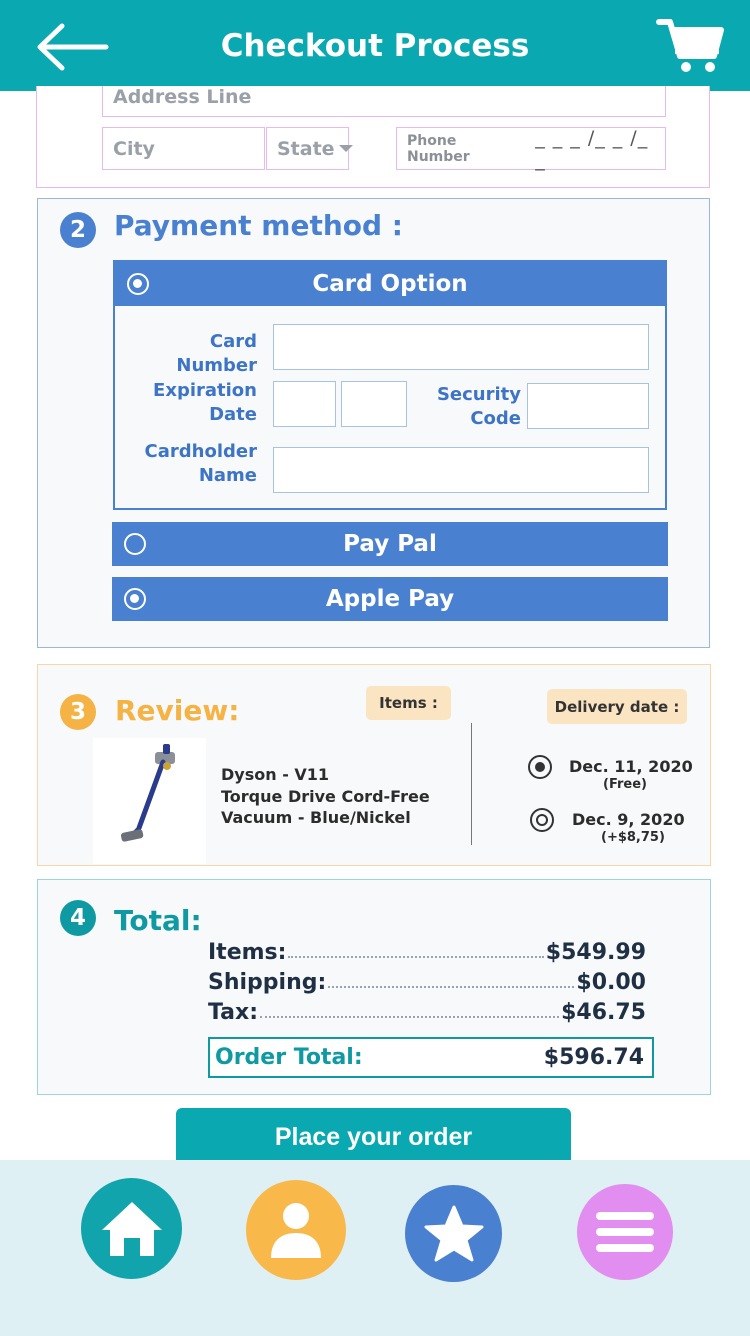 Image resolution: width=750 pixels, height=1336 pixels. What do you see at coordinates (267, 982) in the screenshot?
I see `shipping-label: Shipping:` at bounding box center [267, 982].